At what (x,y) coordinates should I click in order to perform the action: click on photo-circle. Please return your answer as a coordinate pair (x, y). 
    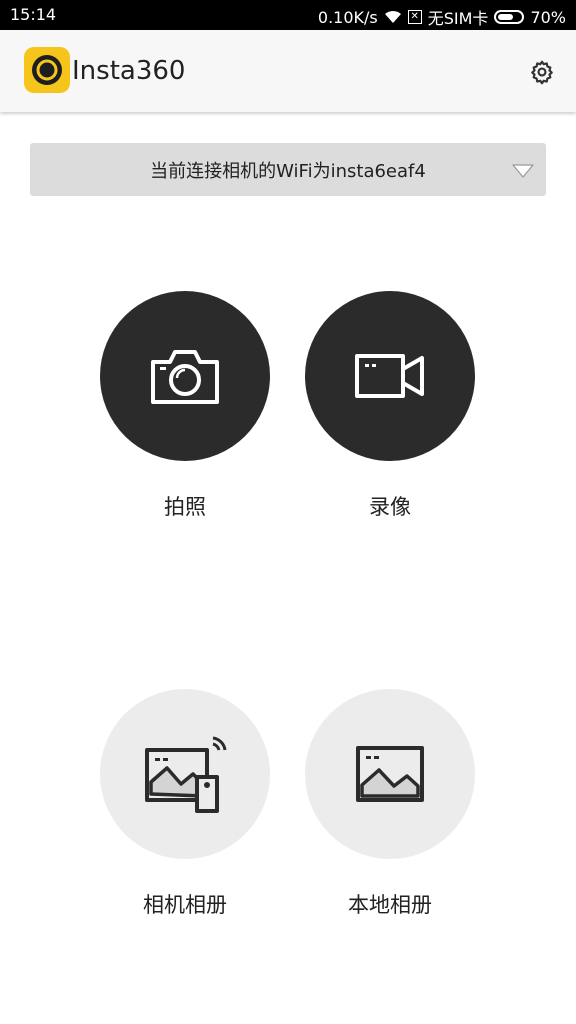
    Looking at the image, I should click on (185, 376).